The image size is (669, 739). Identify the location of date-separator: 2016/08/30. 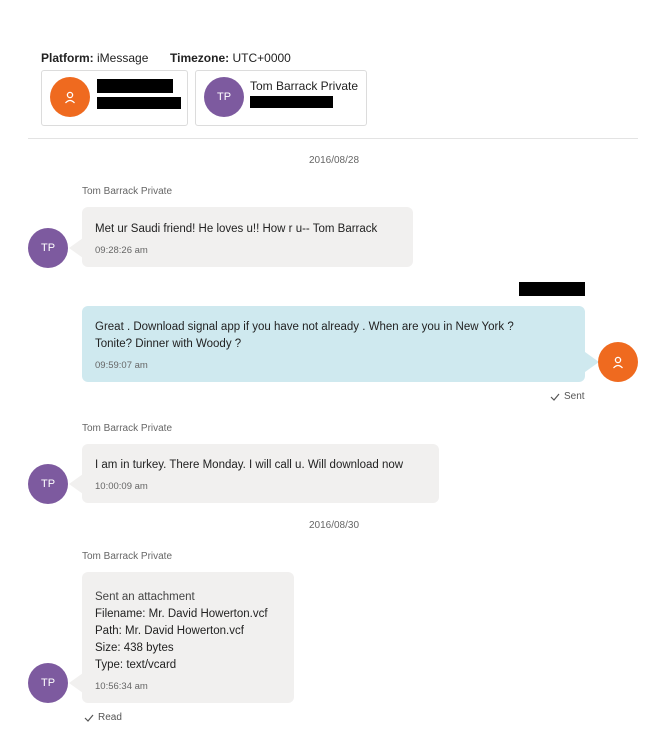
(334, 525).